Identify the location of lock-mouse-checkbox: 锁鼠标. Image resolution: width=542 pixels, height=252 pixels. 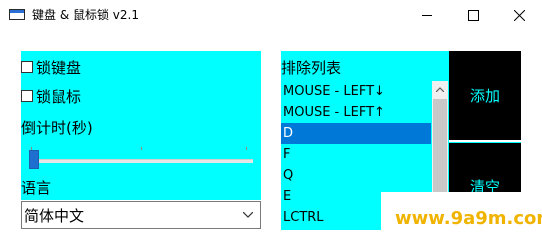
(51, 96).